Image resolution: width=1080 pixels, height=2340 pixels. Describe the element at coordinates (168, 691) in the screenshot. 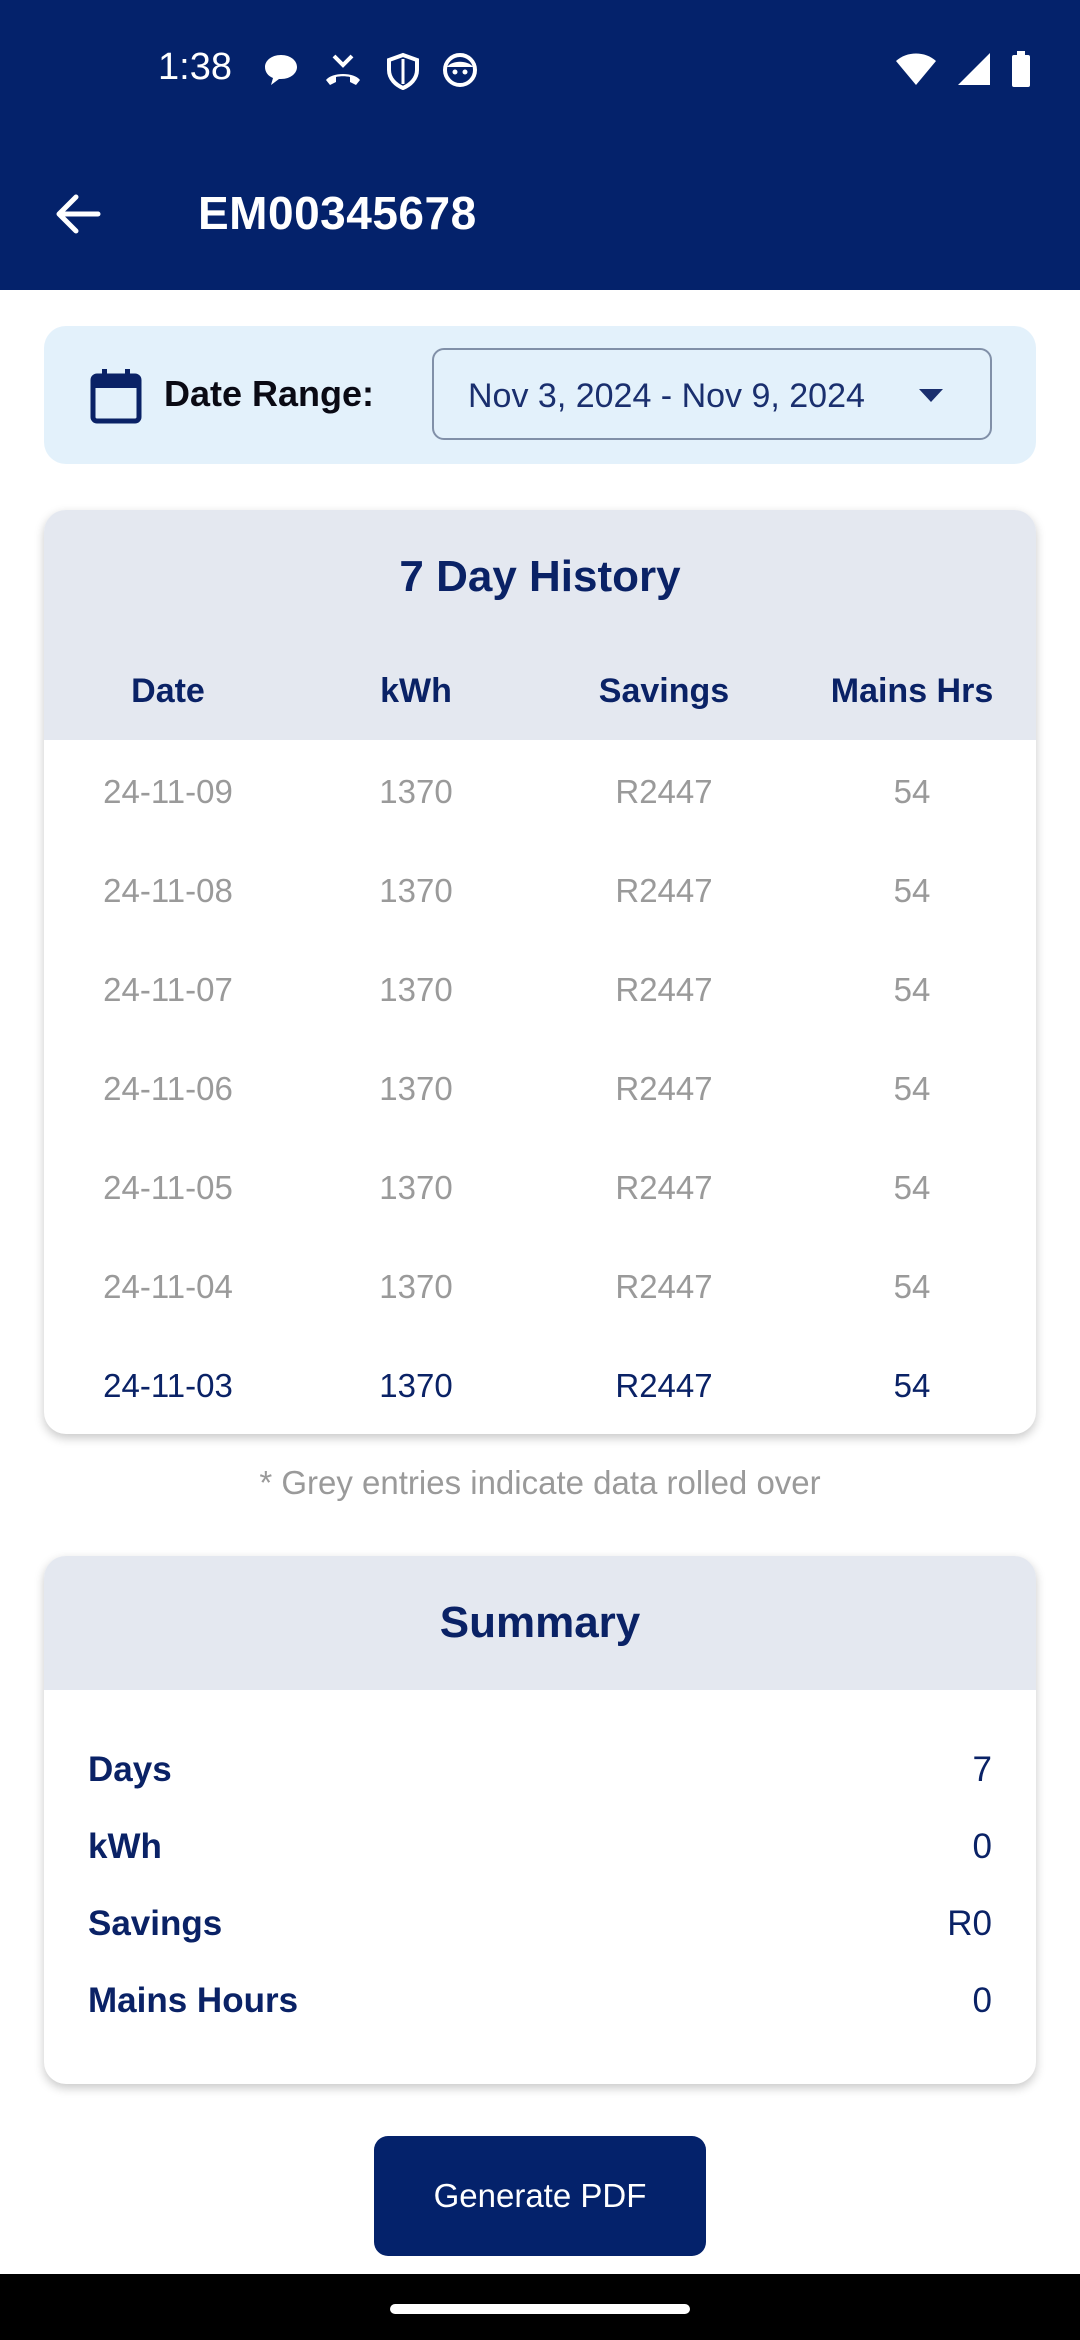

I see `column-header-date: Date` at that location.